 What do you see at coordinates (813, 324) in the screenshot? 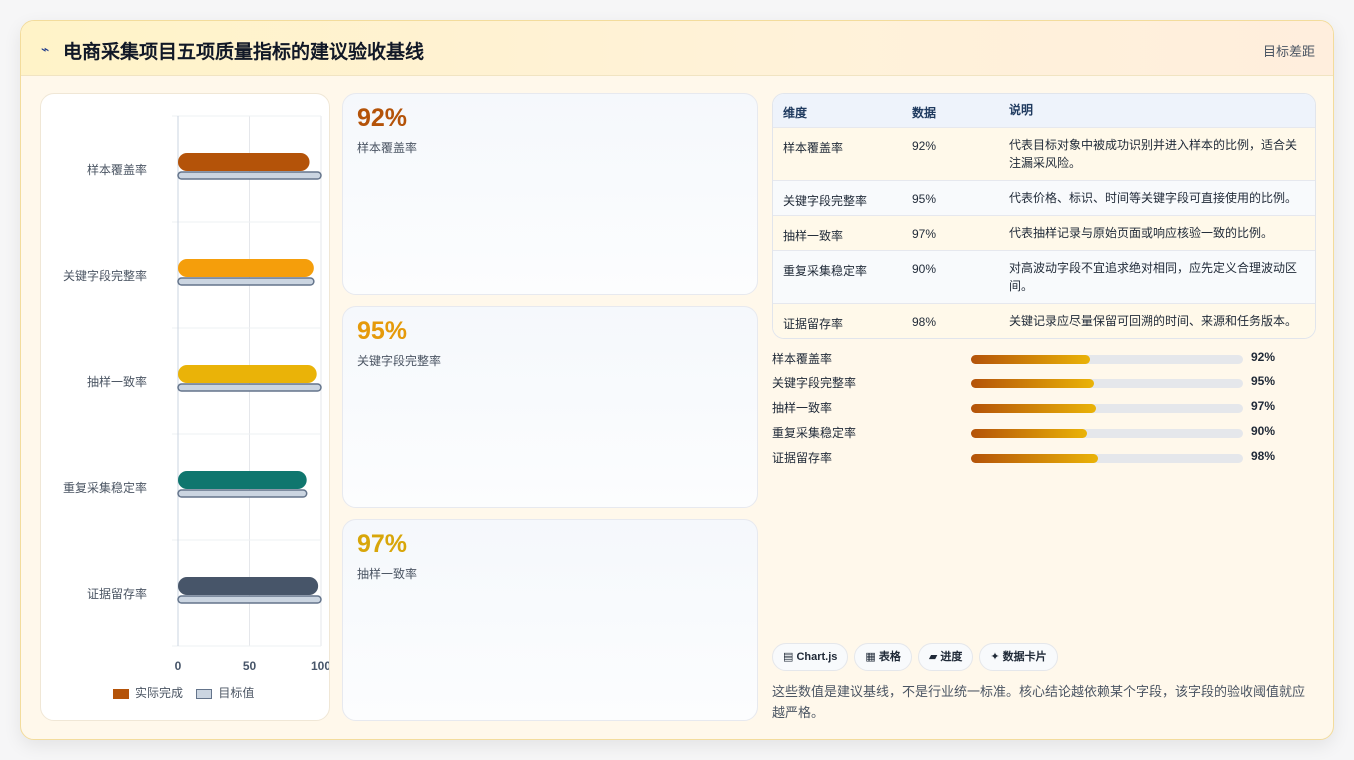
I see `cell-dimension: 证据留存率` at bounding box center [813, 324].